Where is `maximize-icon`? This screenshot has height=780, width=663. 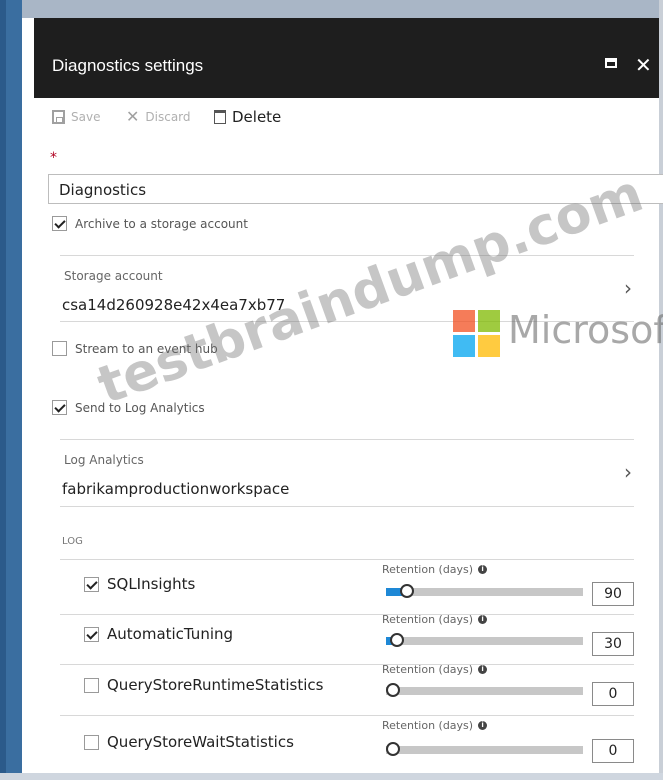
maximize-icon is located at coordinates (611, 63).